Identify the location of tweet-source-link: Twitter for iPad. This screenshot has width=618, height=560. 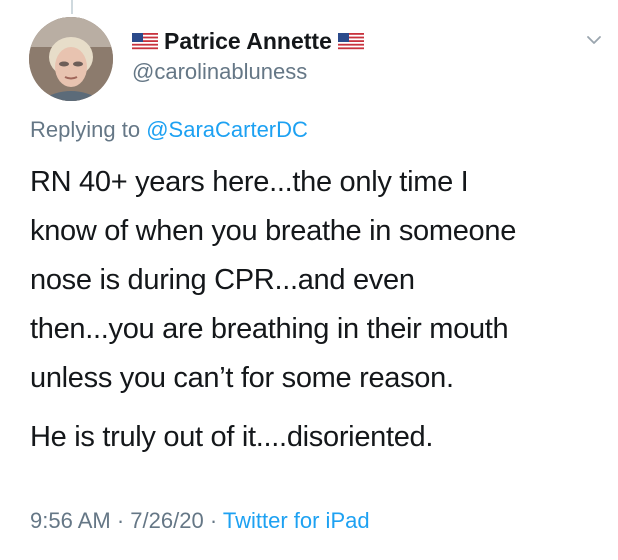
(296, 520).